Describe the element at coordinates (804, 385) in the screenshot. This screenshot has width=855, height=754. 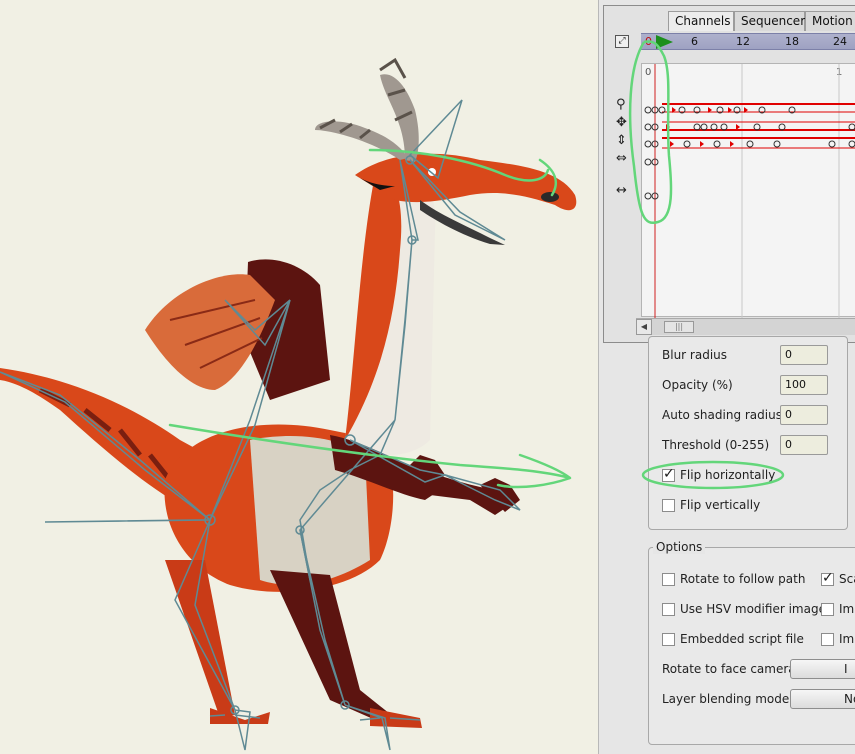
I see `opacity-input: 100` at that location.